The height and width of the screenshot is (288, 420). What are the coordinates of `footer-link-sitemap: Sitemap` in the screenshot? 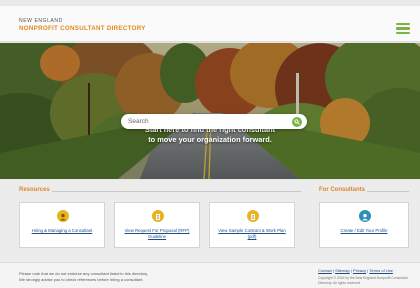 It's located at (342, 270).